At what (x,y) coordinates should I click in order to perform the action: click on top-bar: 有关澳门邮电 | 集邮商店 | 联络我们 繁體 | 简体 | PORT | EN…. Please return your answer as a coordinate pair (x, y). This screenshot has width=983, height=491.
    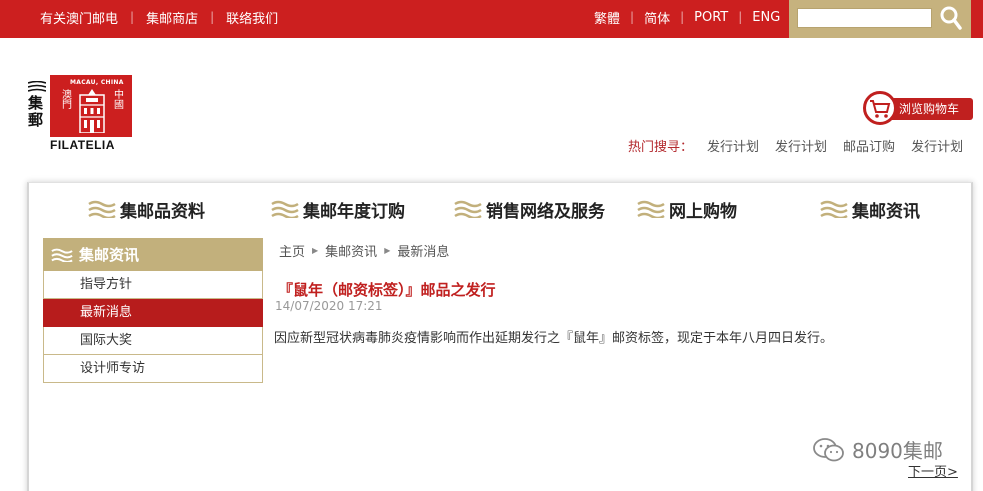
    Looking at the image, I should click on (491, 19).